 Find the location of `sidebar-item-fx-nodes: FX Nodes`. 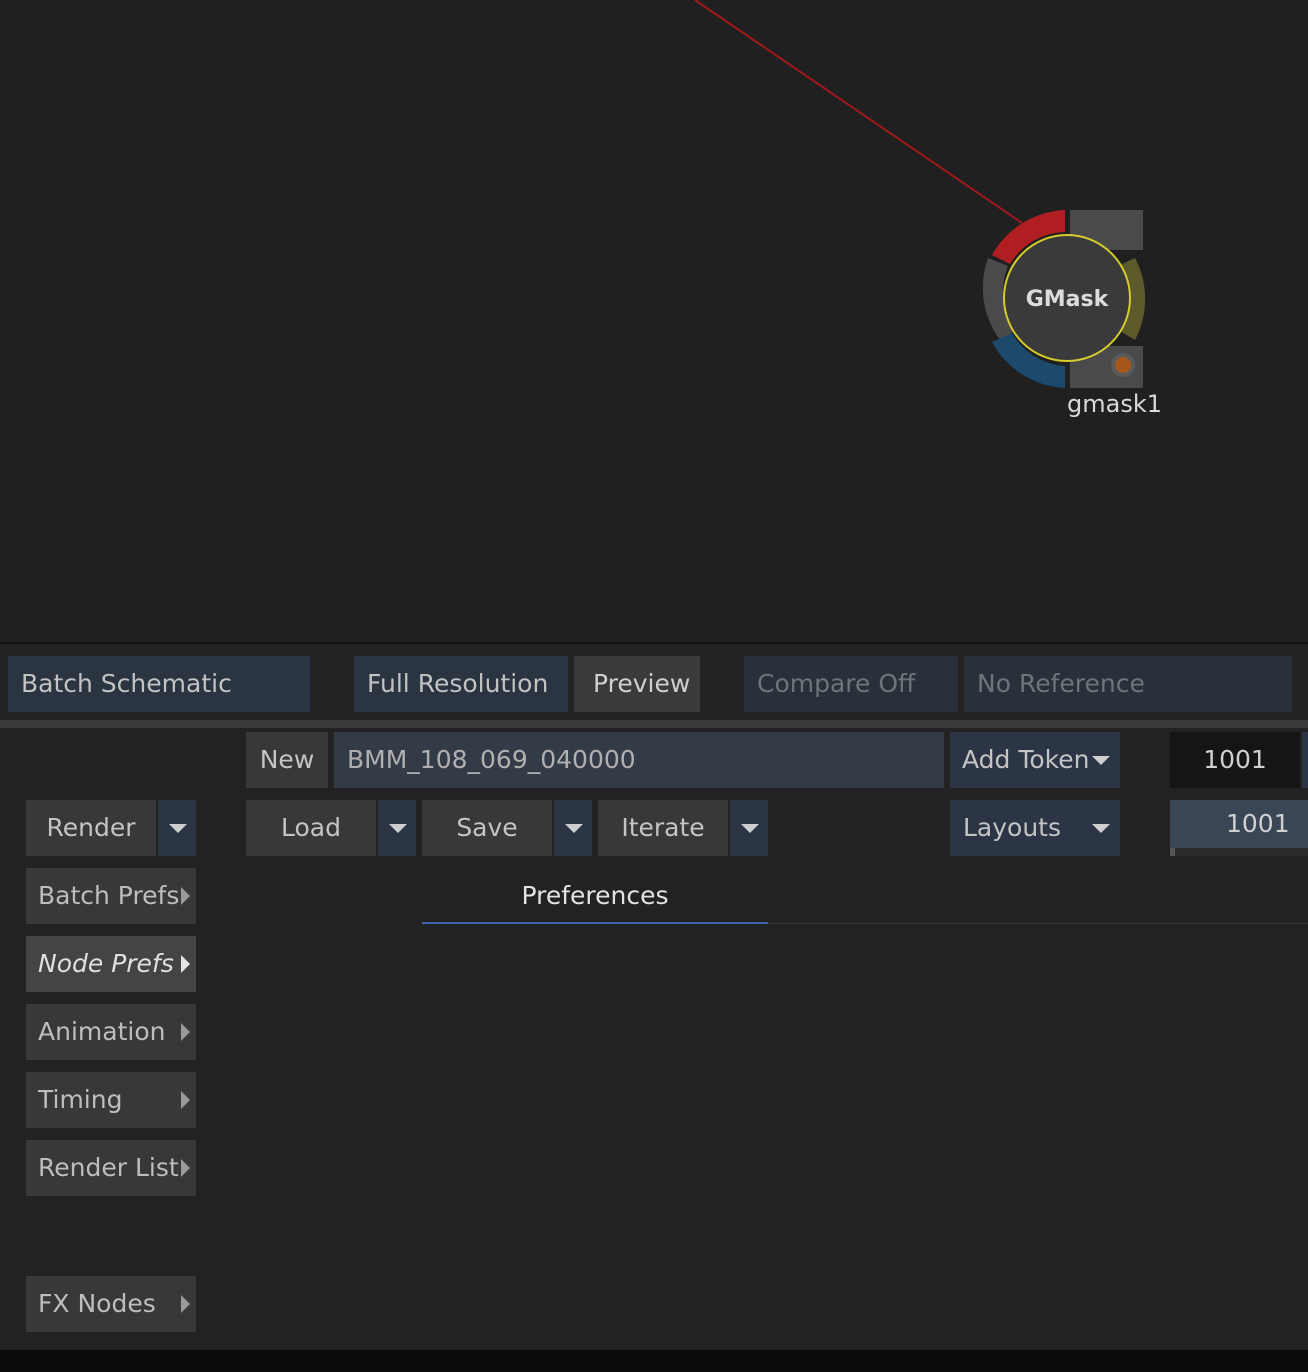

sidebar-item-fx-nodes: FX Nodes is located at coordinates (111, 1304).